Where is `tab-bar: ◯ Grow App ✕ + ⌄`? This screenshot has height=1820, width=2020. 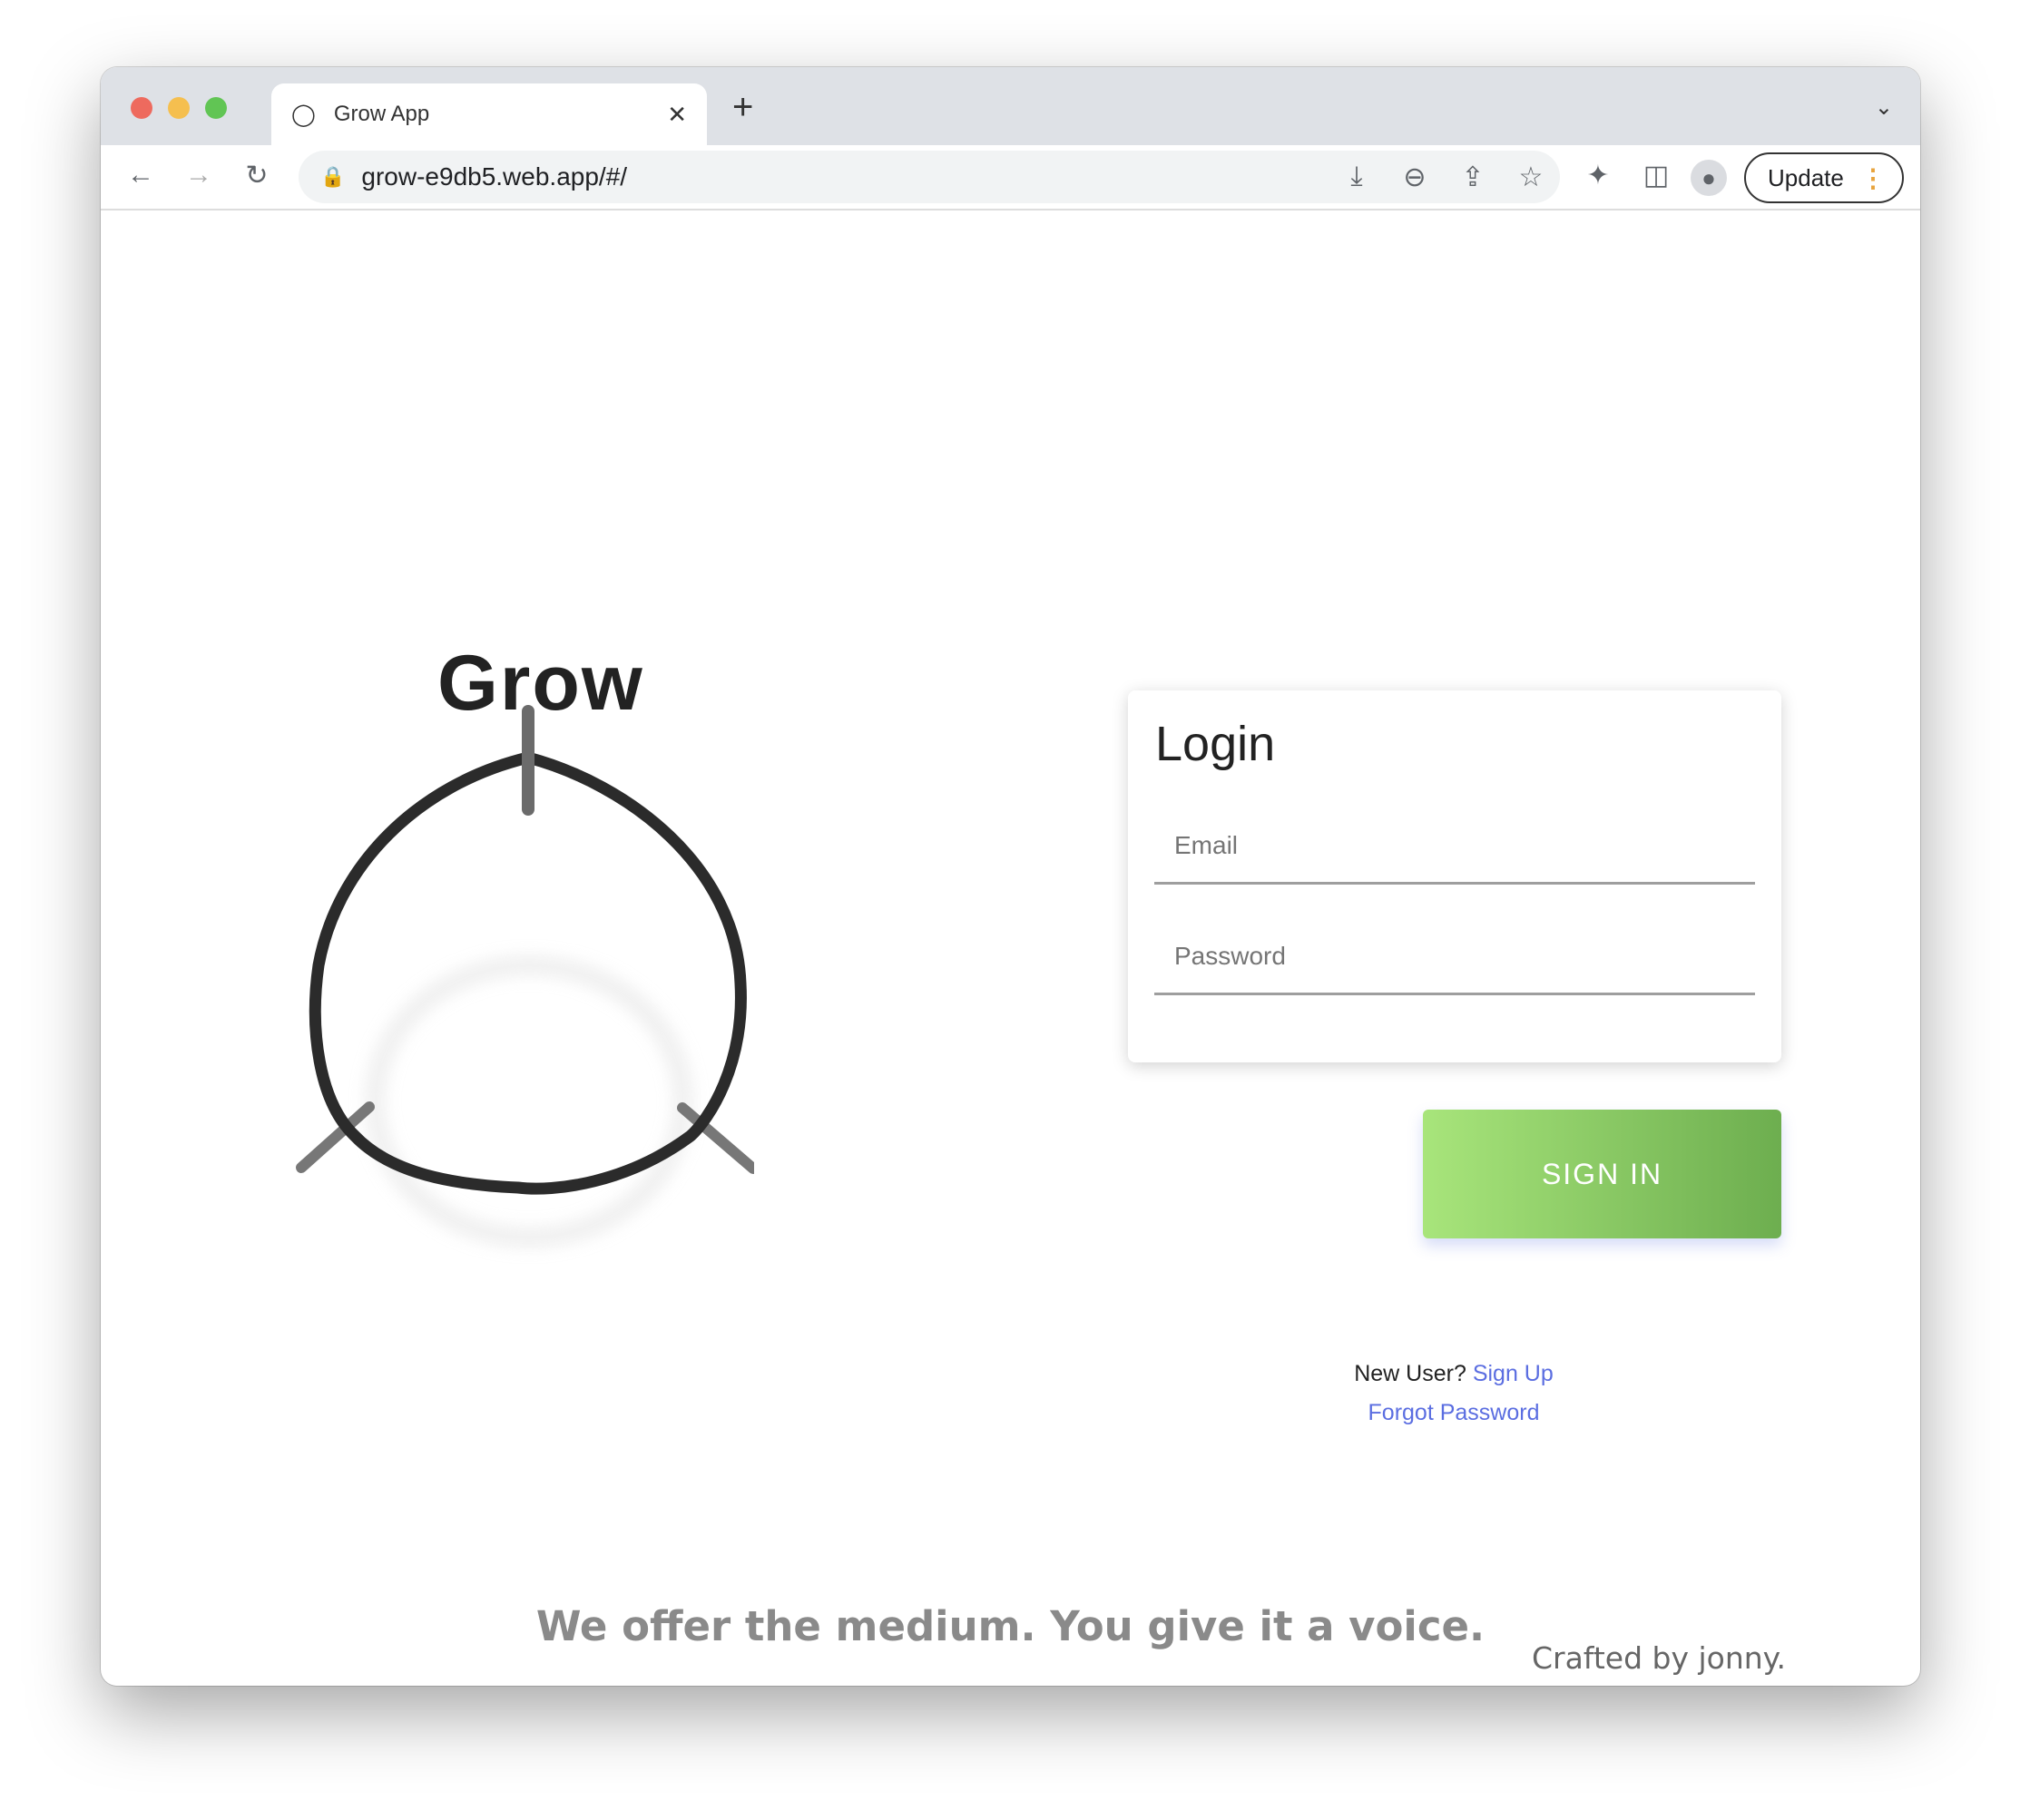 tab-bar: ◯ Grow App ✕ + ⌄ is located at coordinates (1011, 106).